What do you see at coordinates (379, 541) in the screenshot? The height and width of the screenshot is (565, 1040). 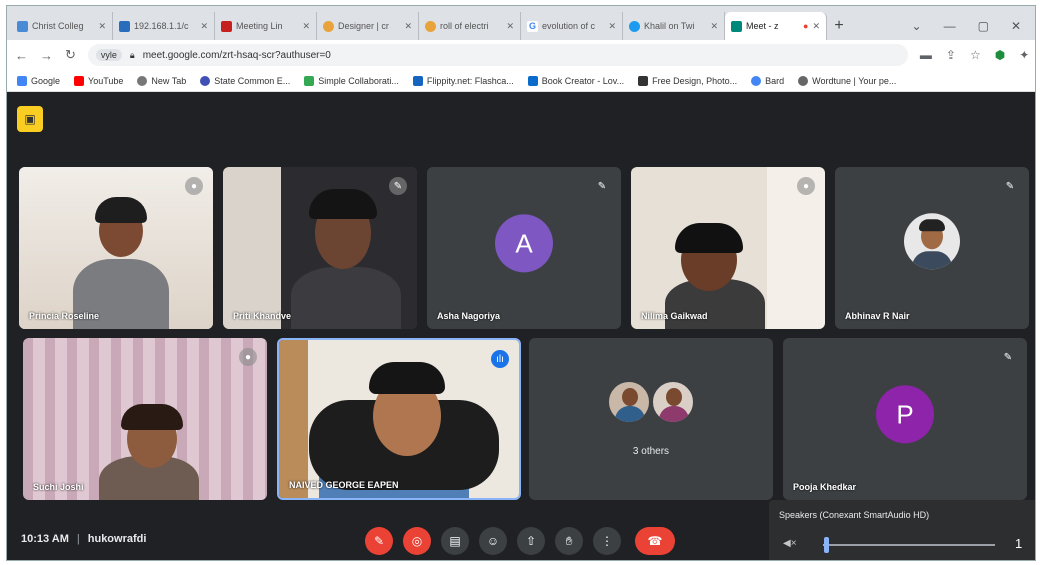 I see `mic-toggle-button: ✎` at bounding box center [379, 541].